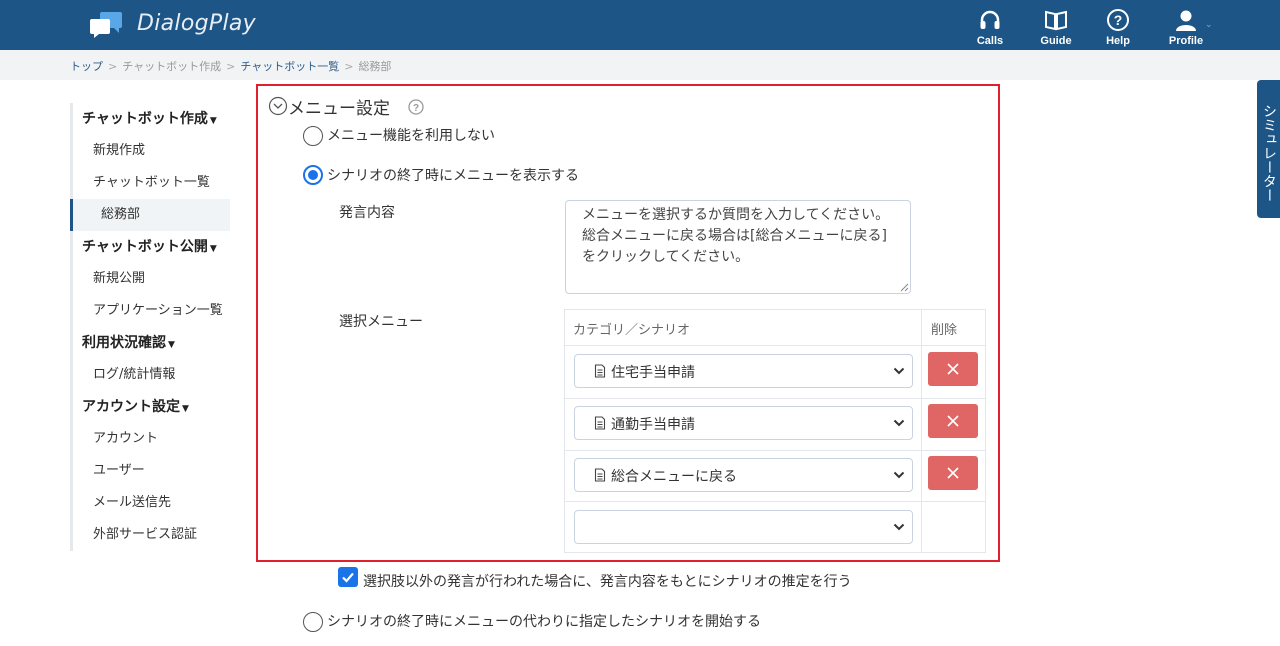 This screenshot has height=646, width=1280. I want to click on sidebar-item-chatbot-list: チャットボット一覧, so click(151, 183).